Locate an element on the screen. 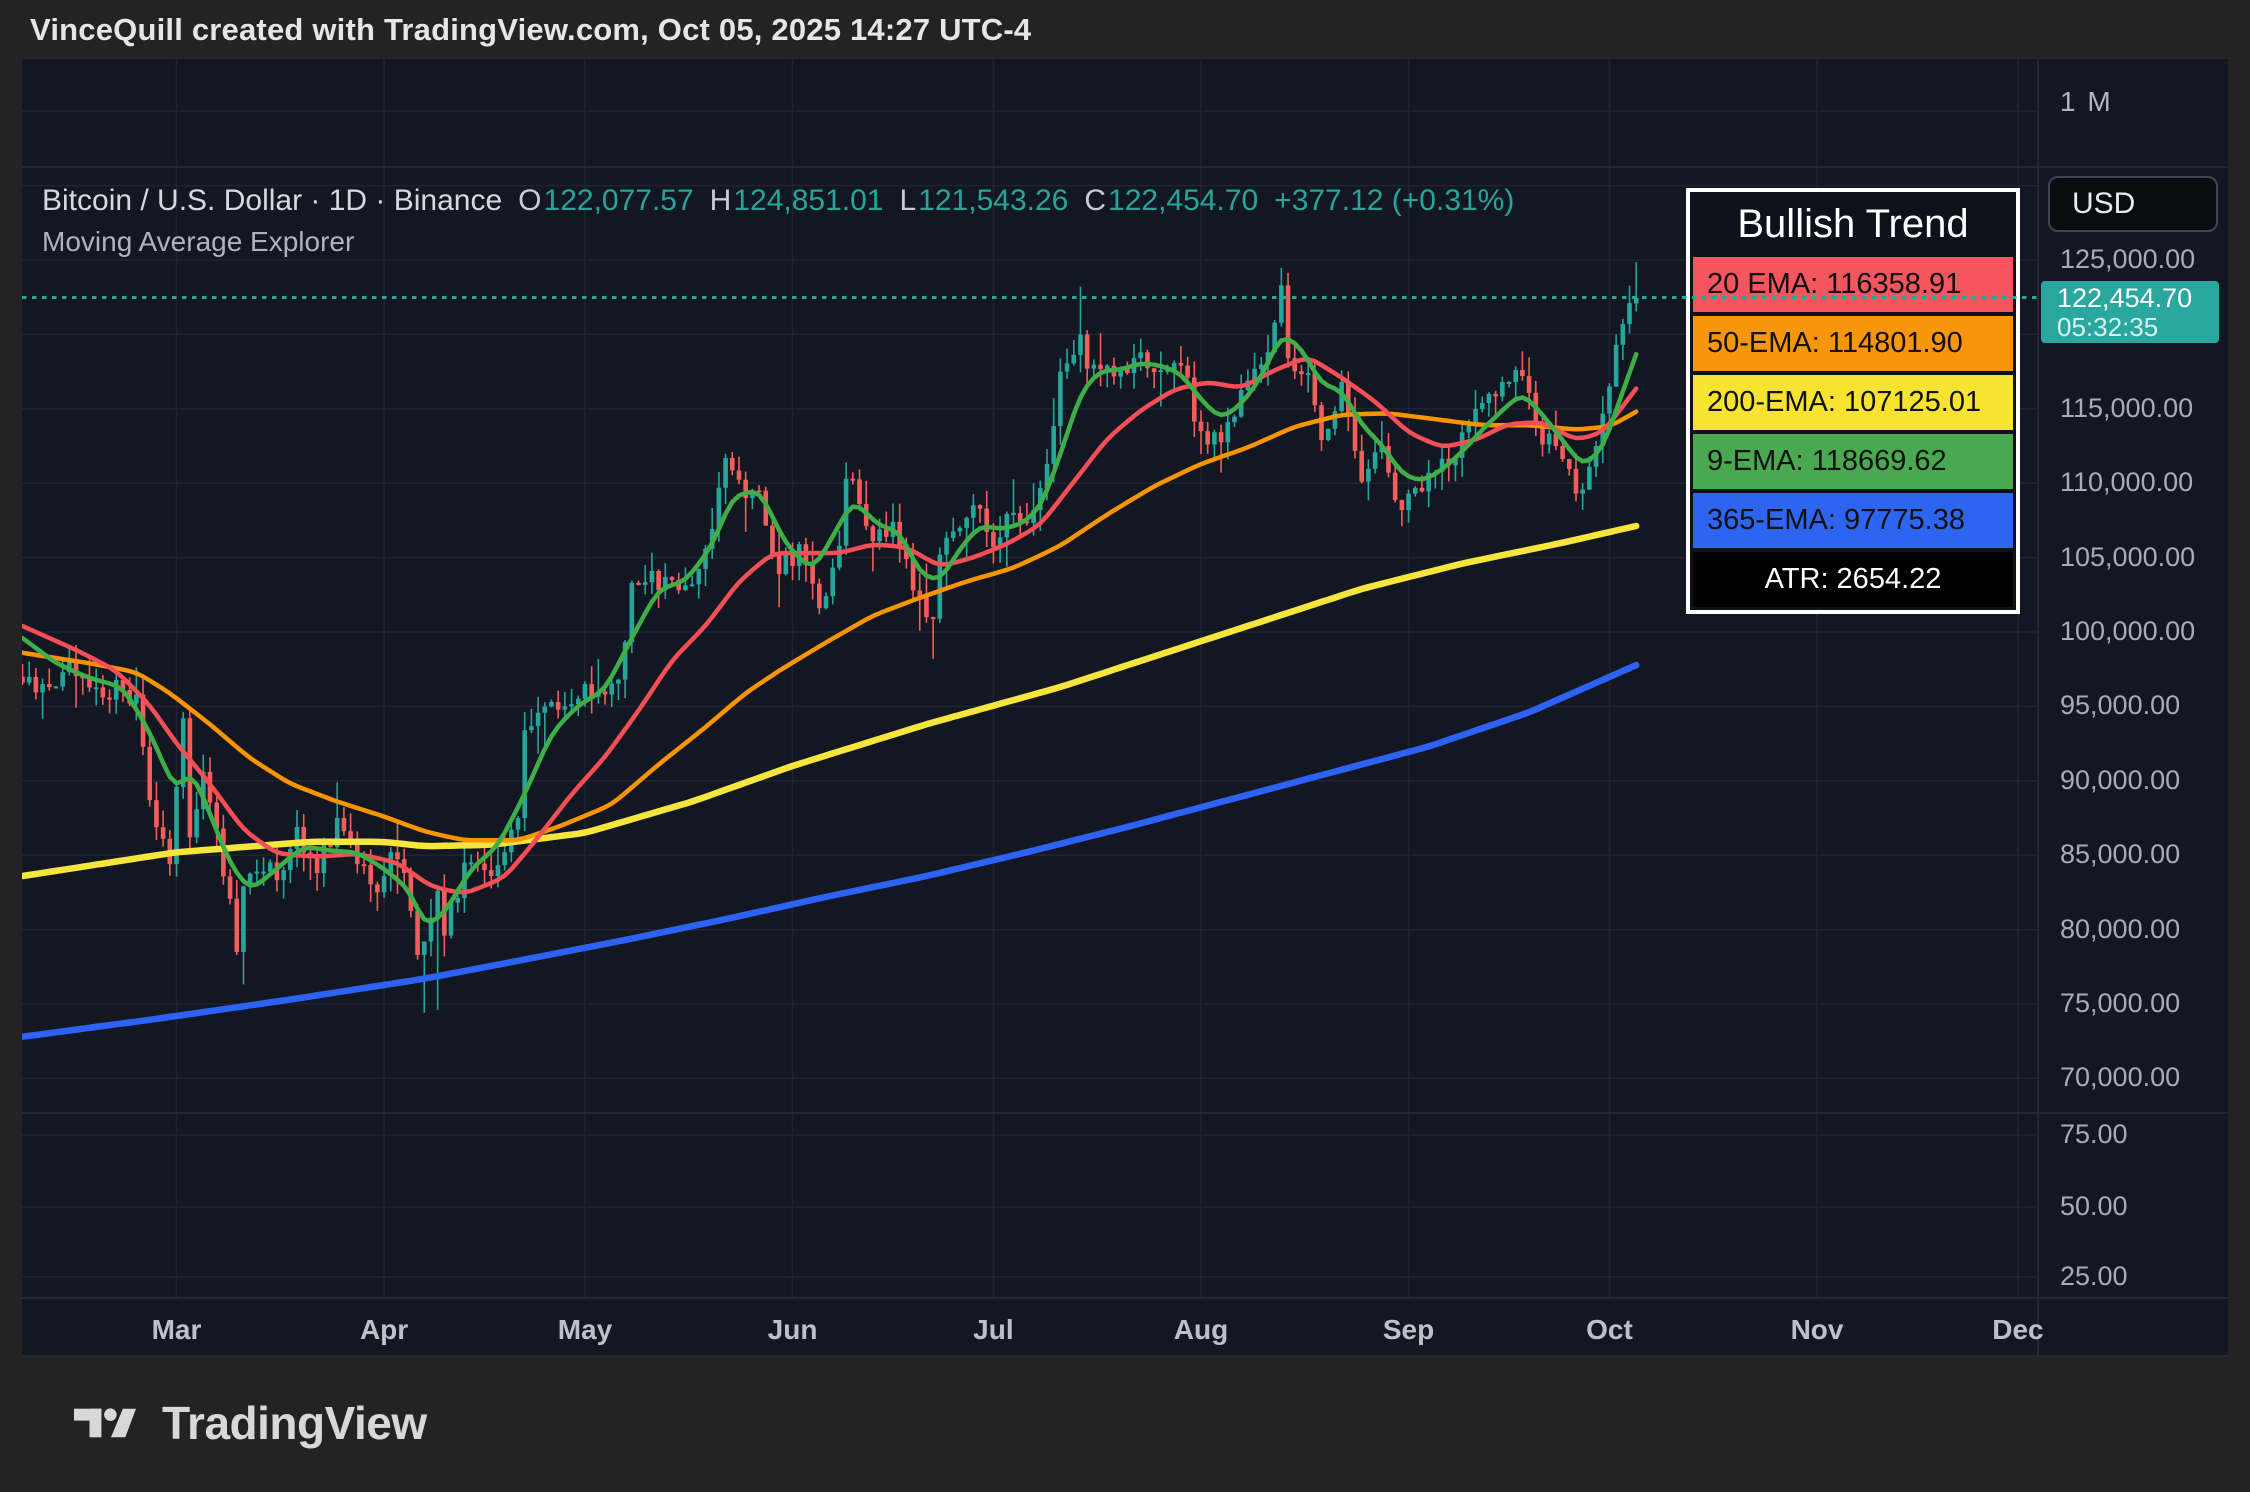  current-price-line is located at coordinates (1031, 298).